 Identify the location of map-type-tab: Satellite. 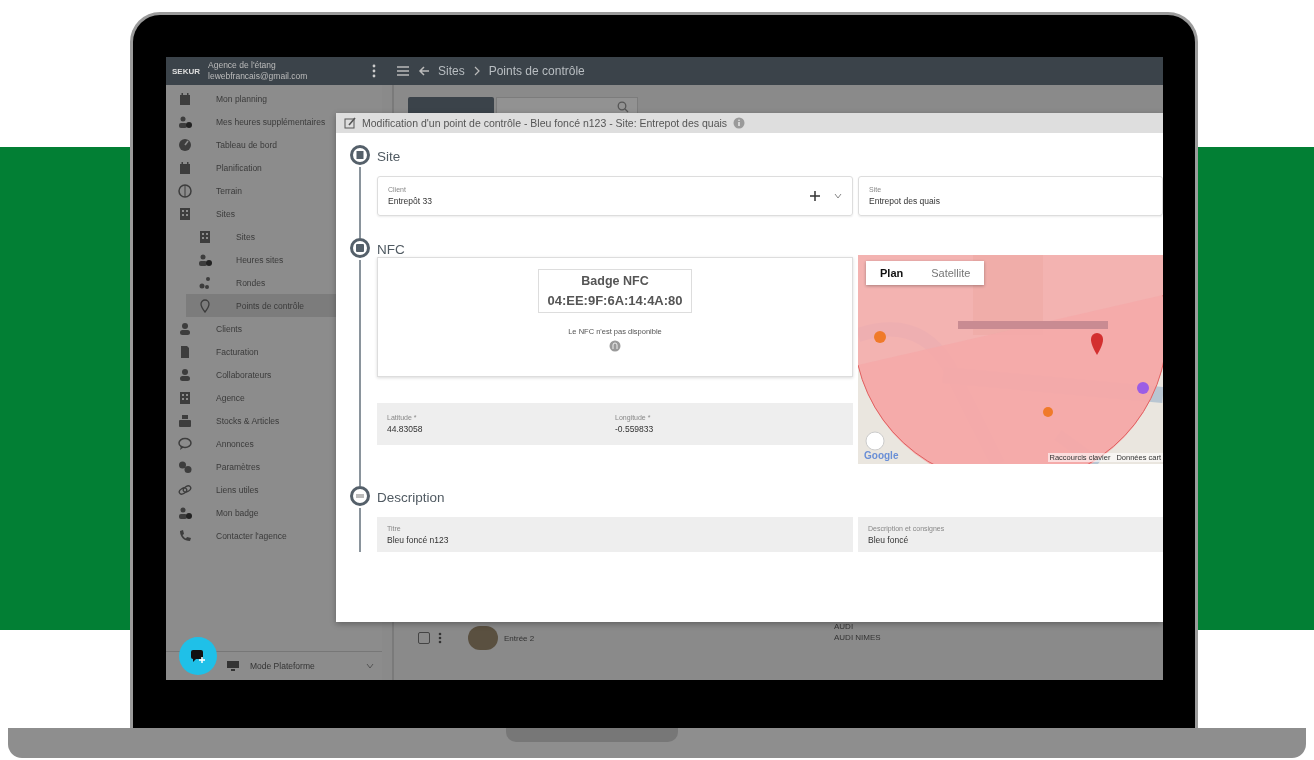
(951, 273).